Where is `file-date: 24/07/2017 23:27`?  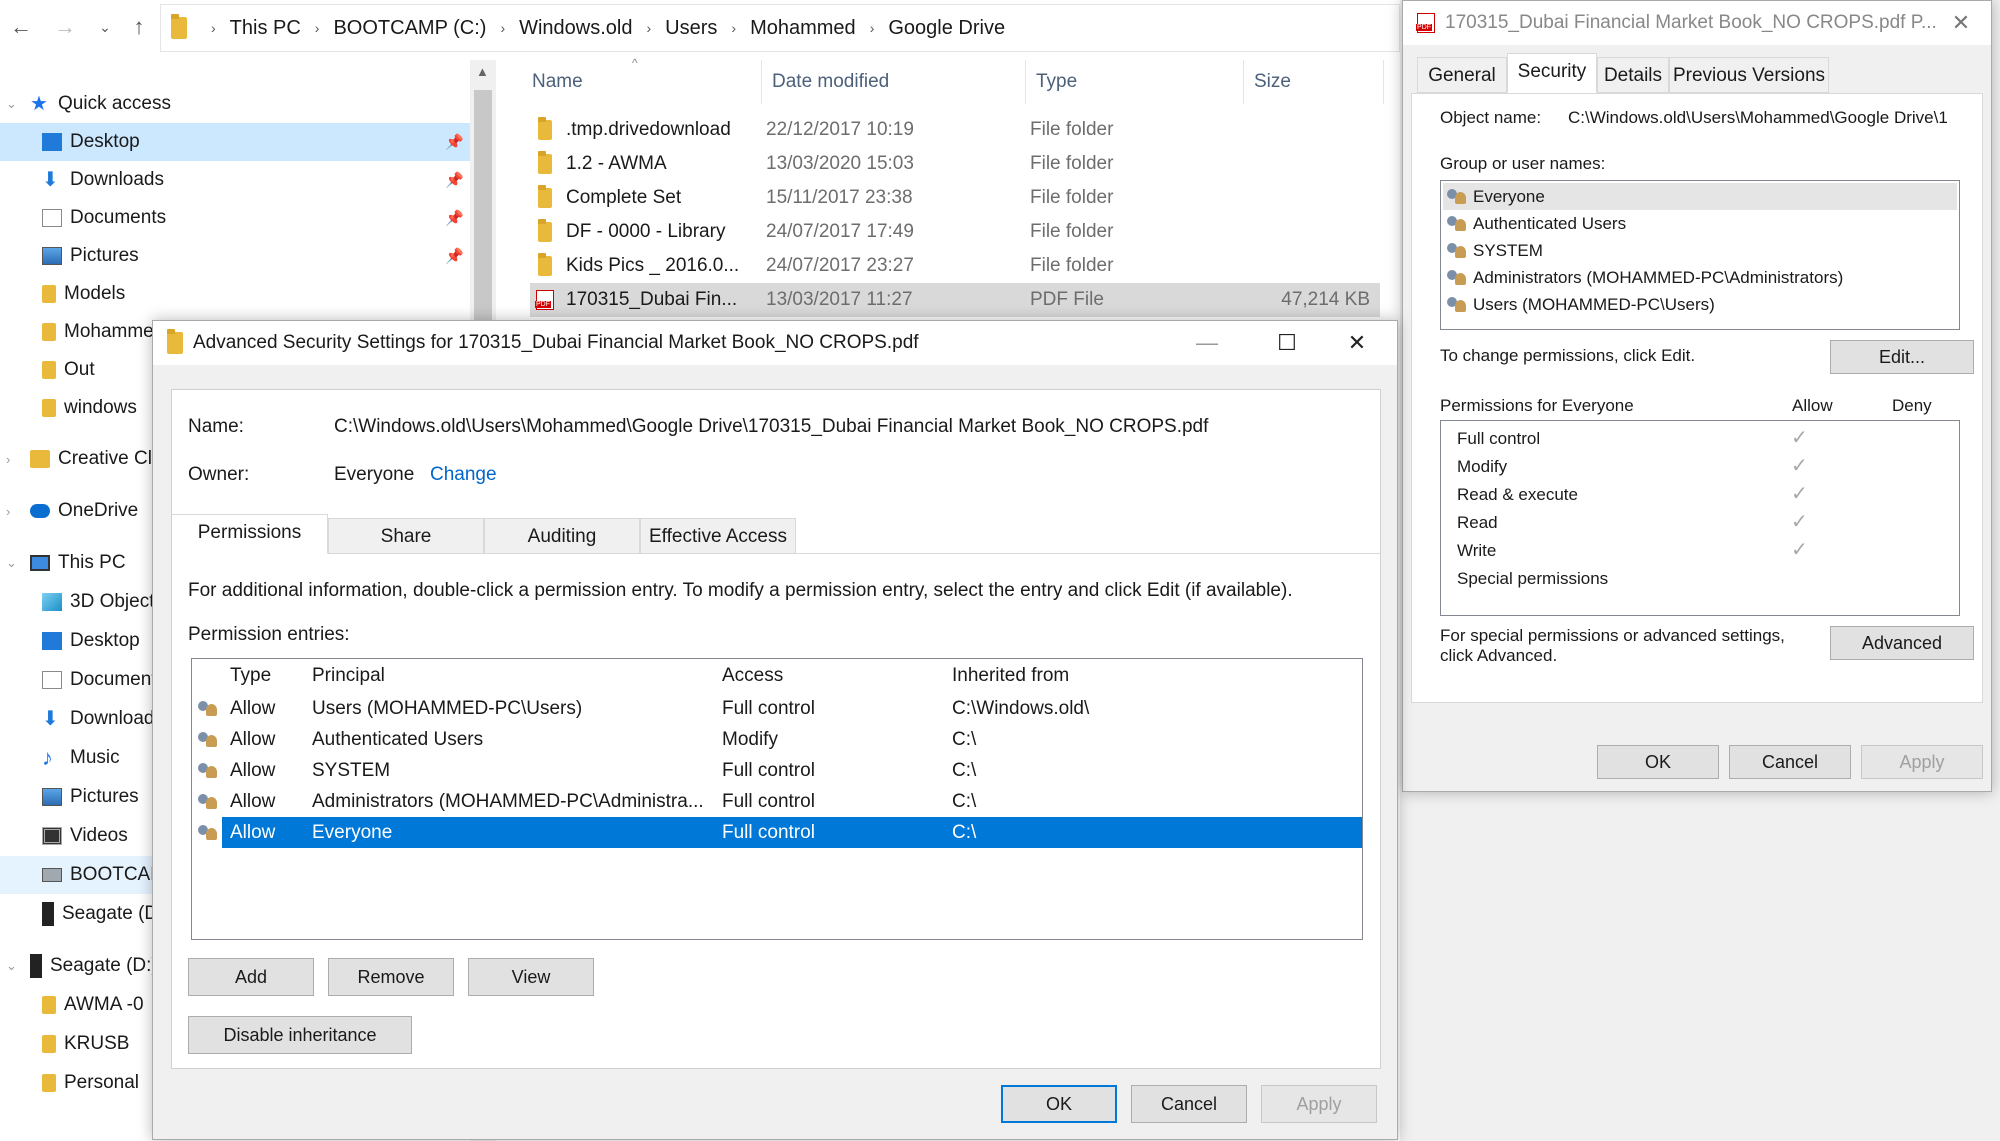 file-date: 24/07/2017 23:27 is located at coordinates (840, 265).